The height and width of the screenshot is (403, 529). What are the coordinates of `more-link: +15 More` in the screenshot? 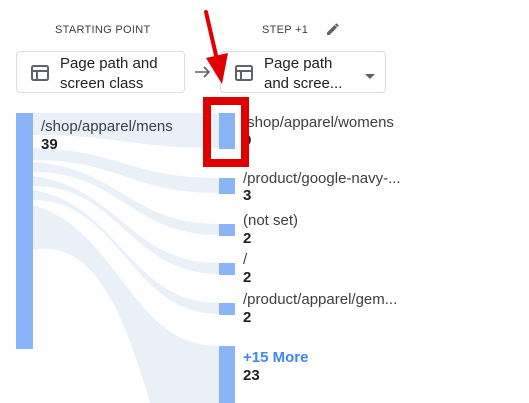 It's located at (275, 357).